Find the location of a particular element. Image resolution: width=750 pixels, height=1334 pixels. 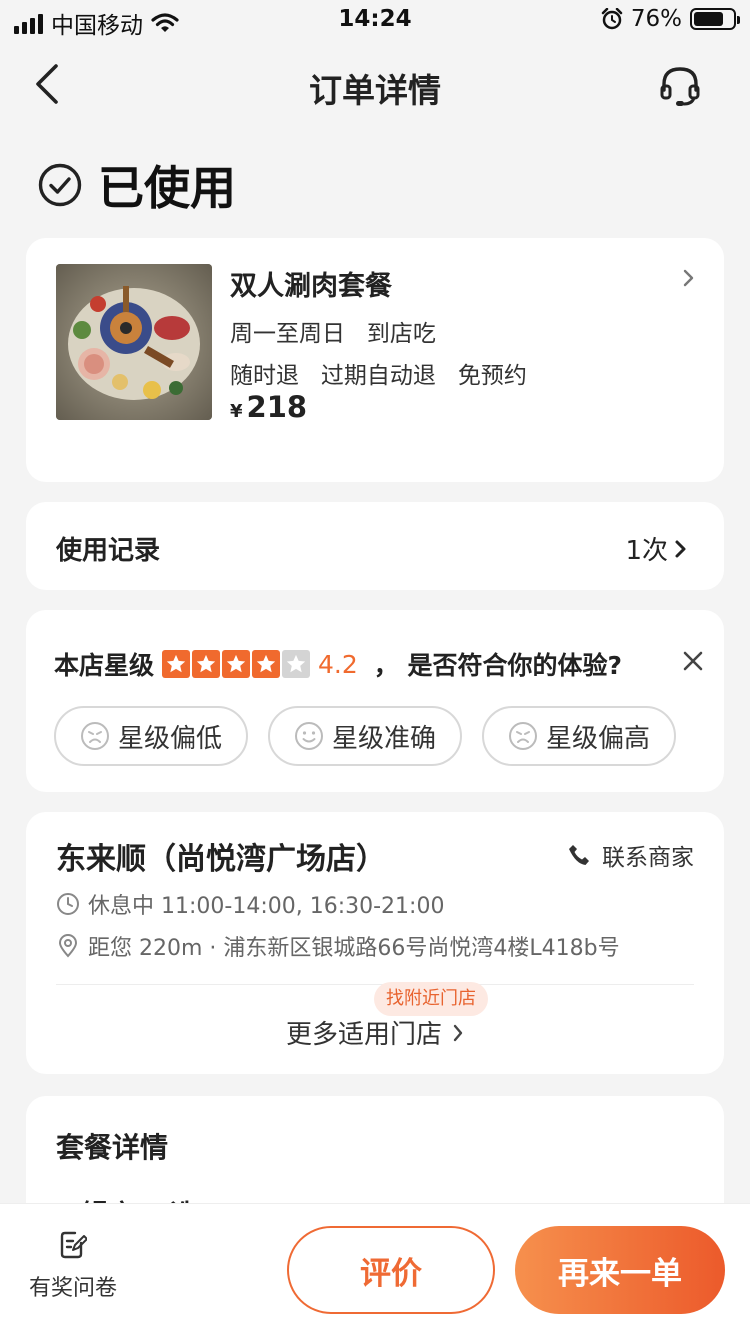

phone-icon is located at coordinates (579, 855).